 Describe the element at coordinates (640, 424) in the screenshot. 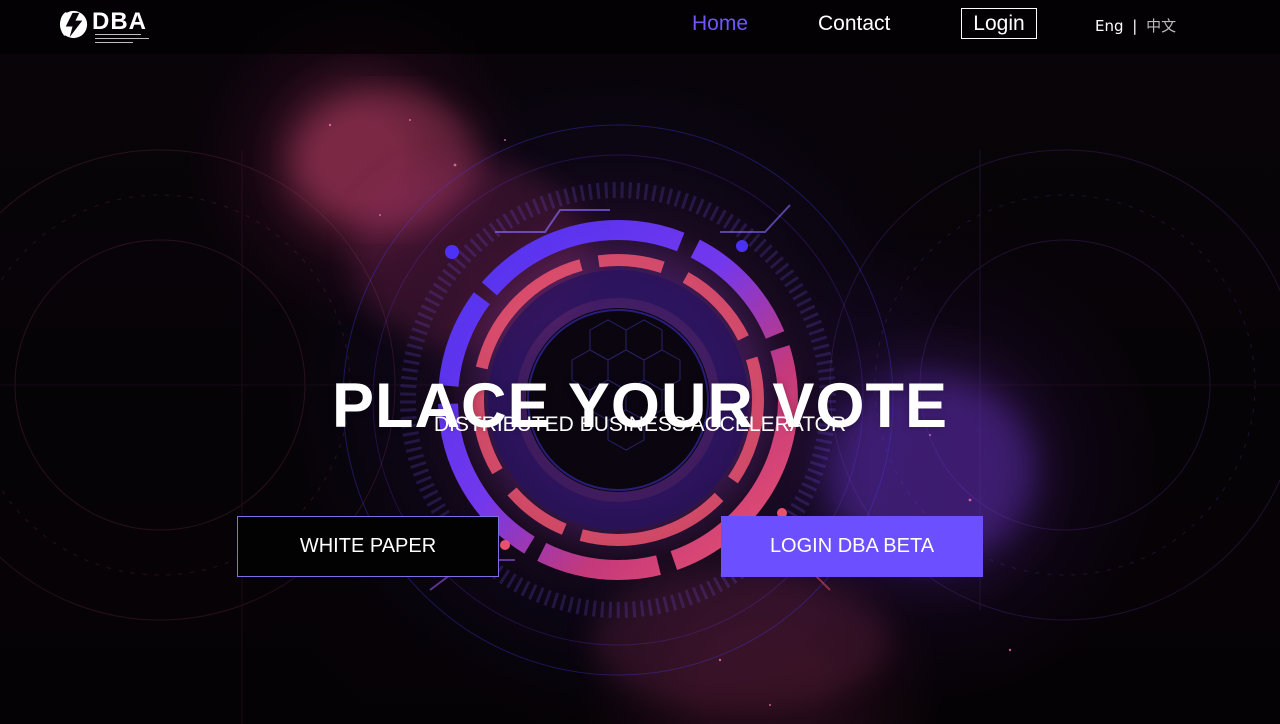

I see `hero-subtitle: DISTRIBUTED BUSINESS ACCELERATOR` at that location.